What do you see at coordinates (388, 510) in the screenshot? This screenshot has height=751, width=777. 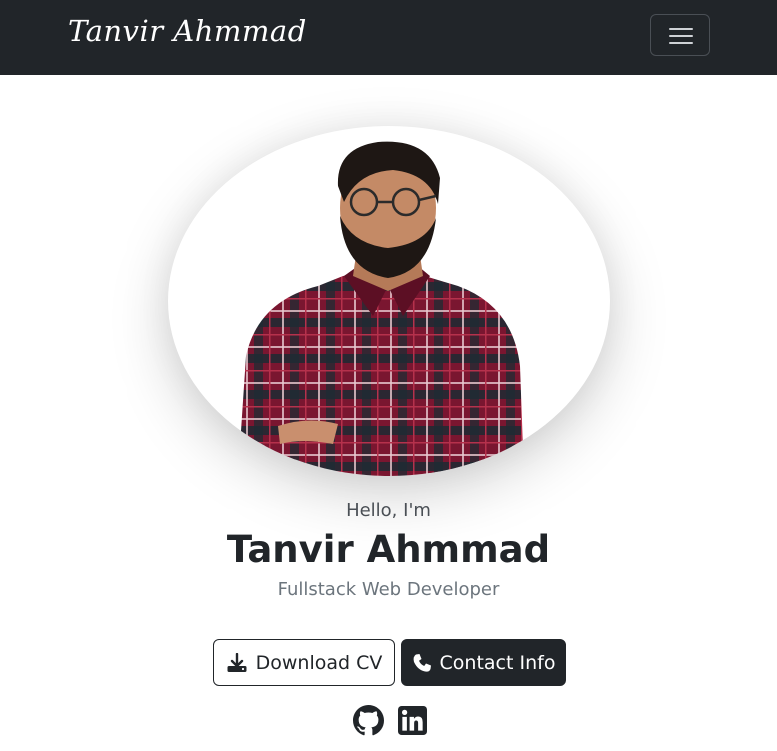 I see `greeting-text: Hello, I'm` at bounding box center [388, 510].